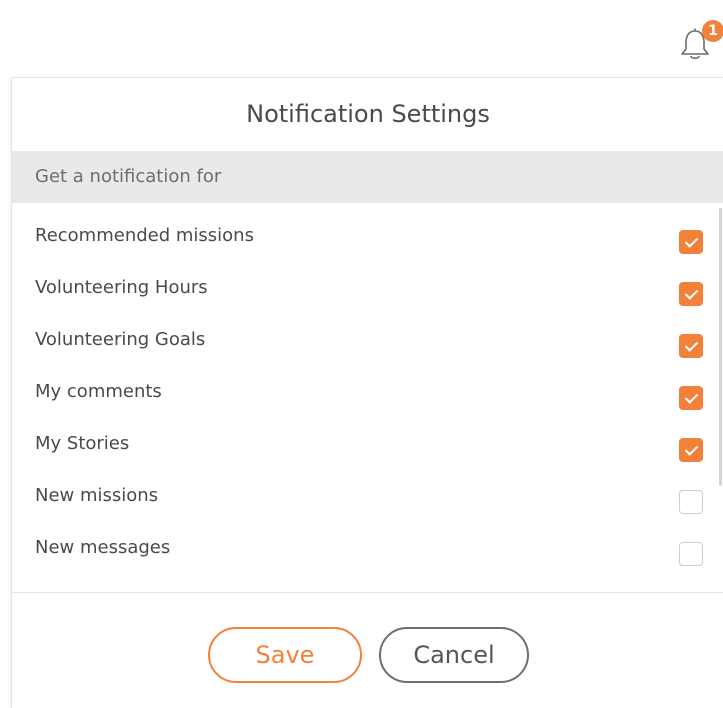 This screenshot has height=708, width=723. I want to click on option-row-recommended-missions: Recommended missions, so click(367, 229).